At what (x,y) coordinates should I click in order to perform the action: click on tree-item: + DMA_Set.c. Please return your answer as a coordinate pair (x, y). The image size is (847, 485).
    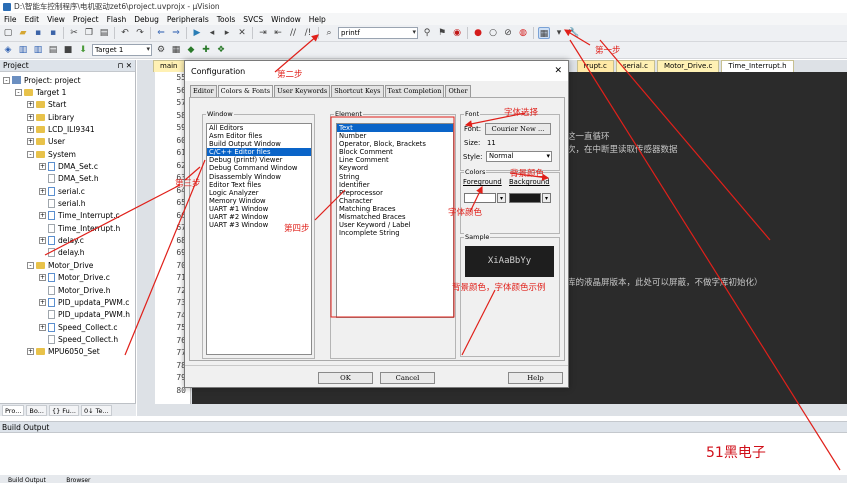
    Looking at the image, I should click on (67, 166).